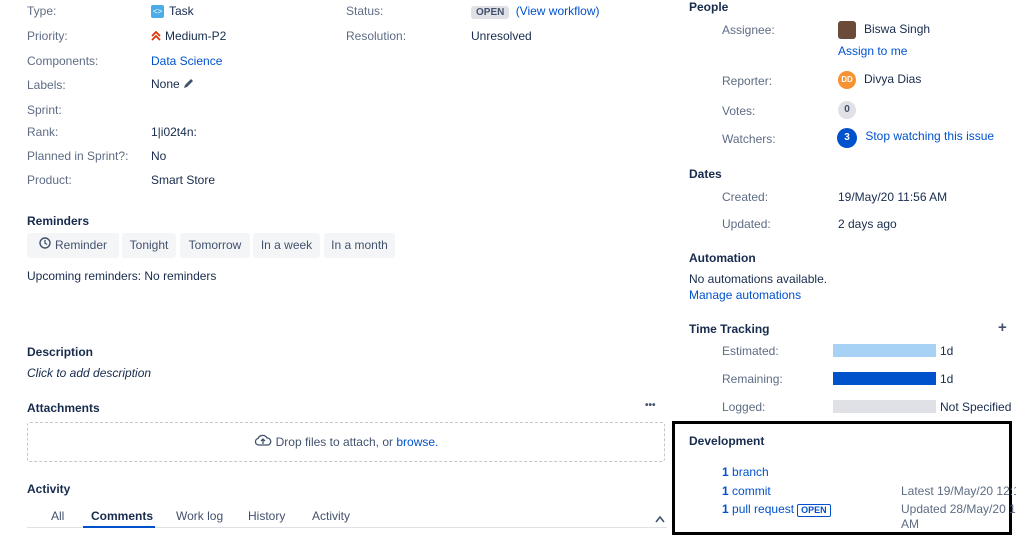 The height and width of the screenshot is (537, 1016). I want to click on branch-text: branch, so click(750, 472).